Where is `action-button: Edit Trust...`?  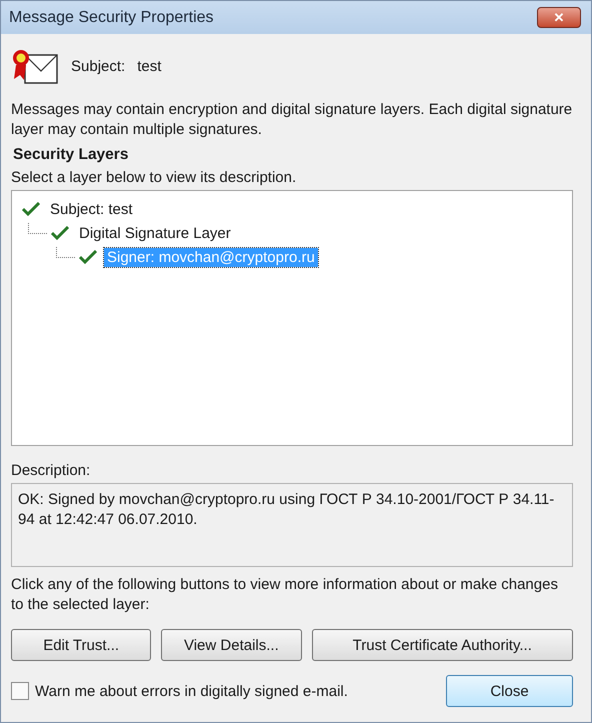 action-button: Edit Trust... is located at coordinates (81, 645).